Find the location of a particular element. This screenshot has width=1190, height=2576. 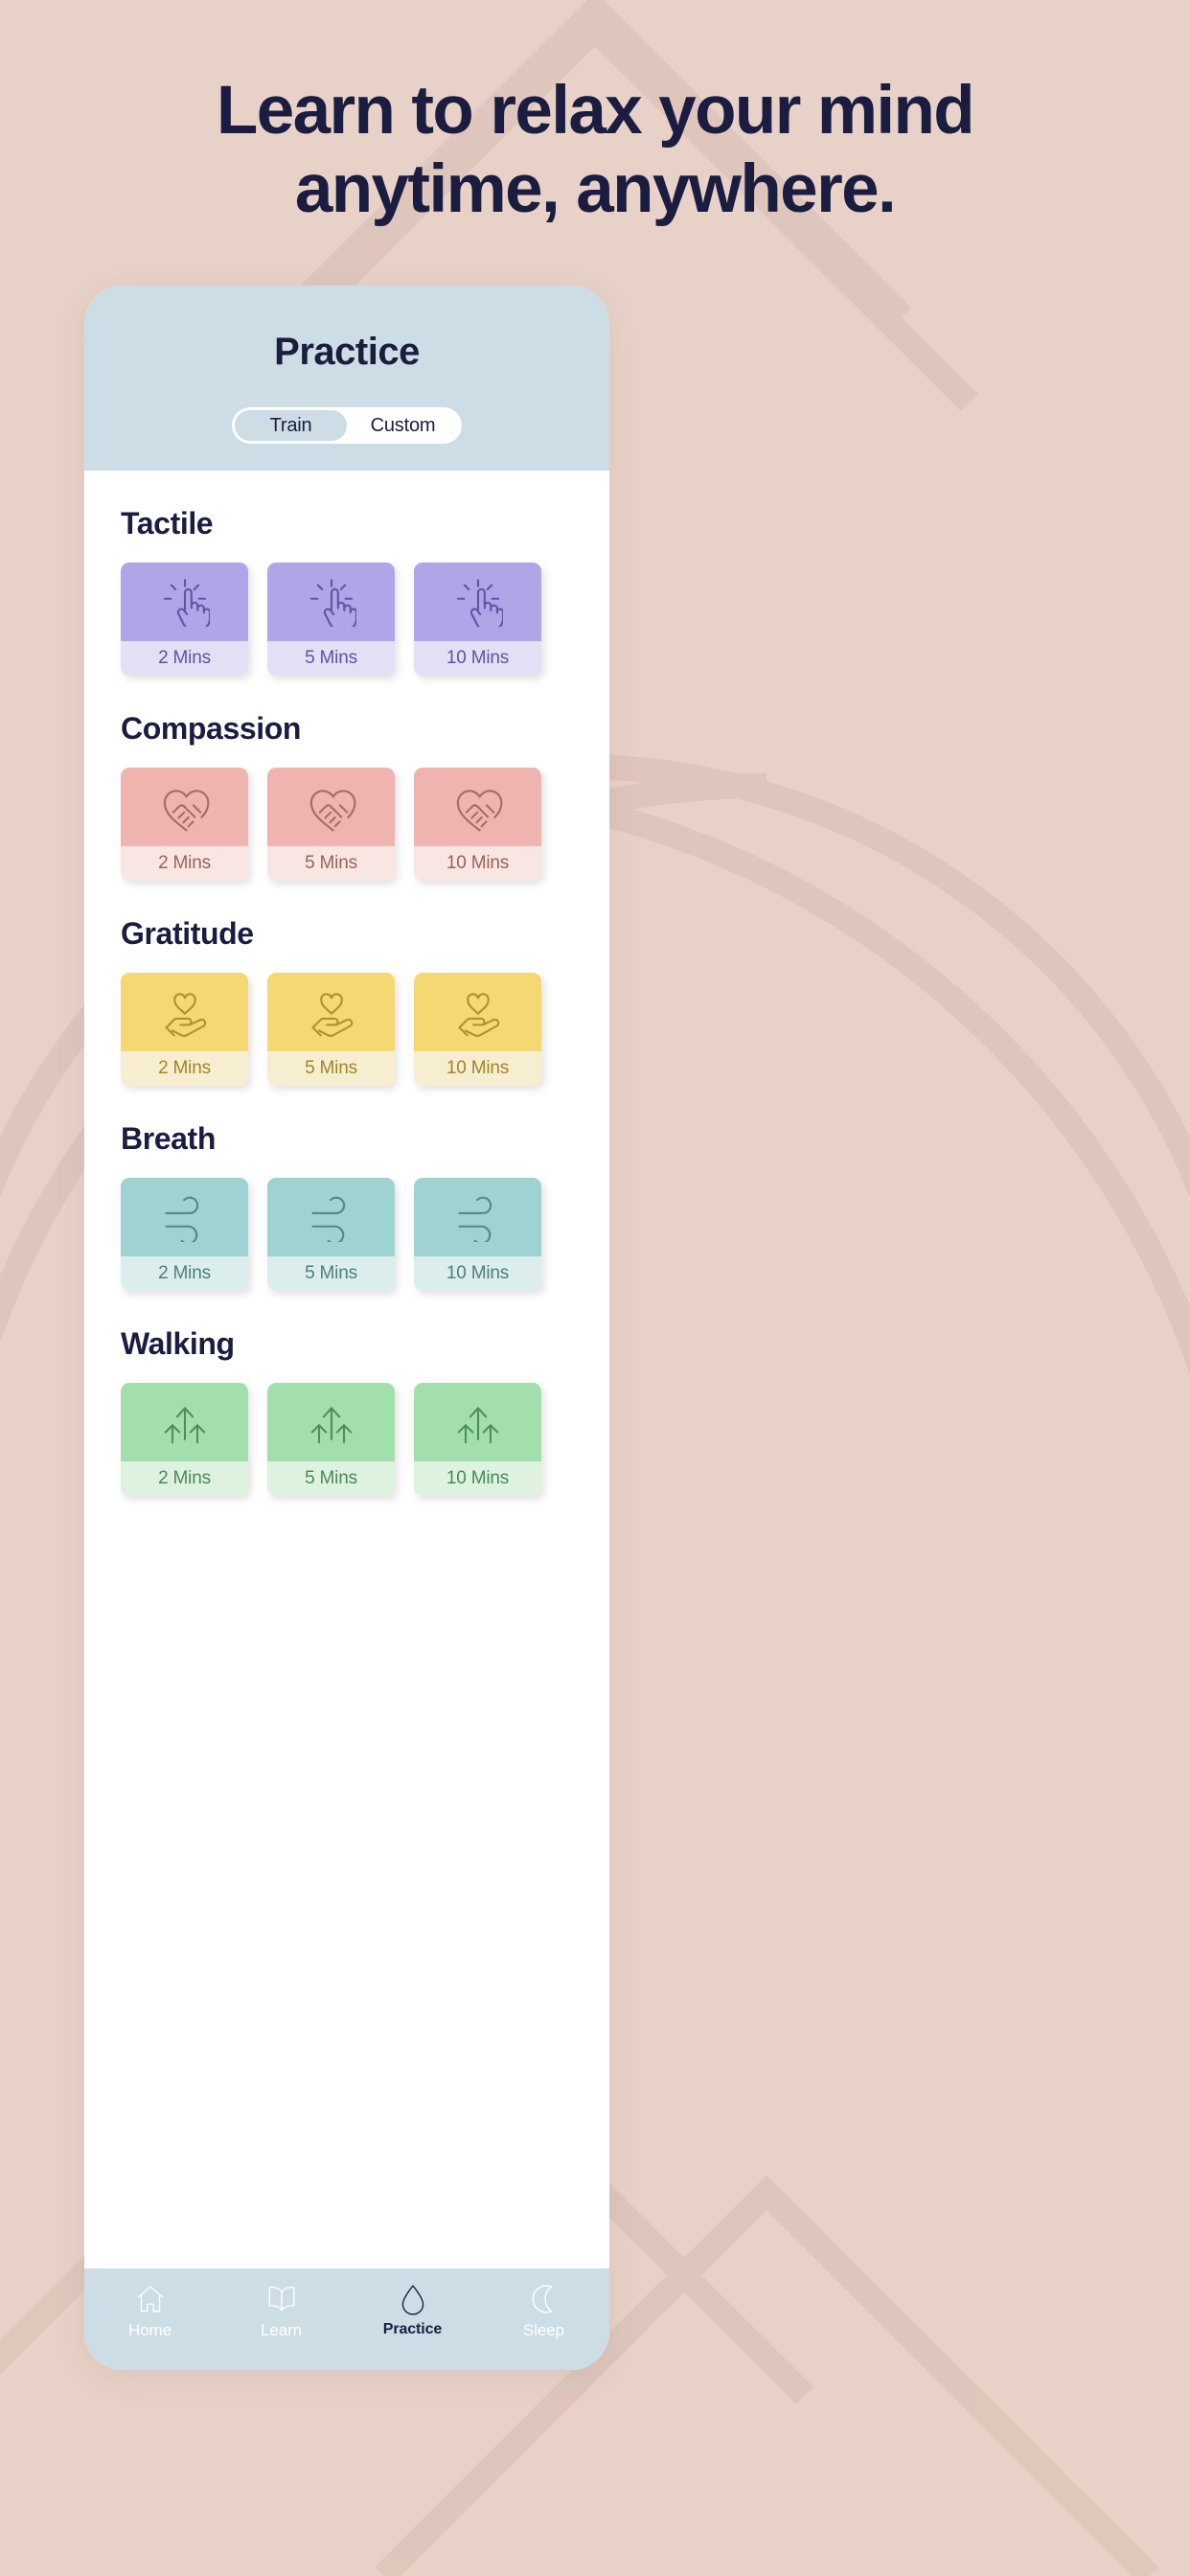

nav-item-label: Practice is located at coordinates (413, 2329).